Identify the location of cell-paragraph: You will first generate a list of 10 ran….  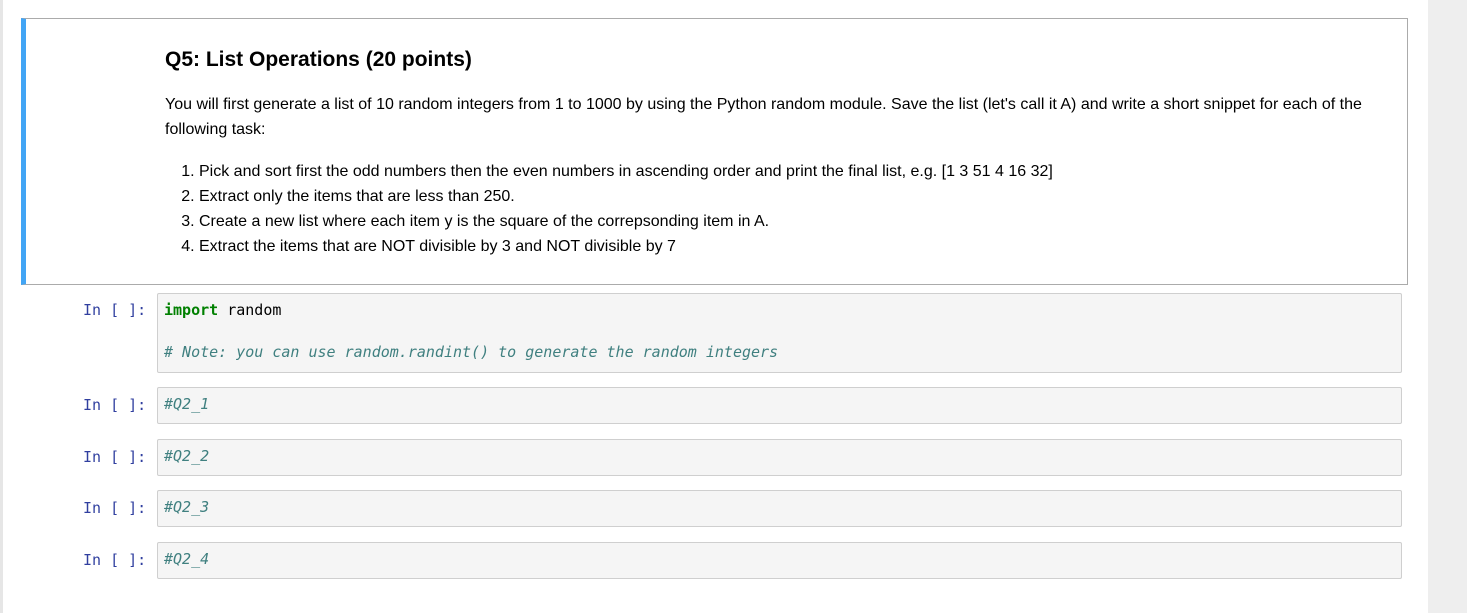
(763, 117).